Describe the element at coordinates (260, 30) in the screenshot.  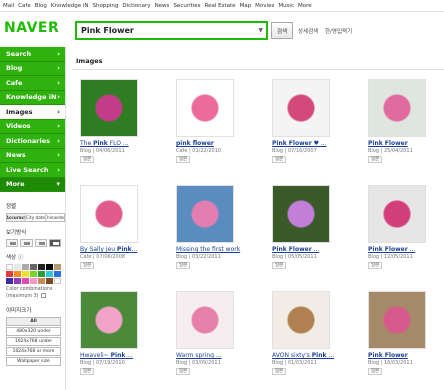
I see `chevron-down-icon: ▼` at that location.